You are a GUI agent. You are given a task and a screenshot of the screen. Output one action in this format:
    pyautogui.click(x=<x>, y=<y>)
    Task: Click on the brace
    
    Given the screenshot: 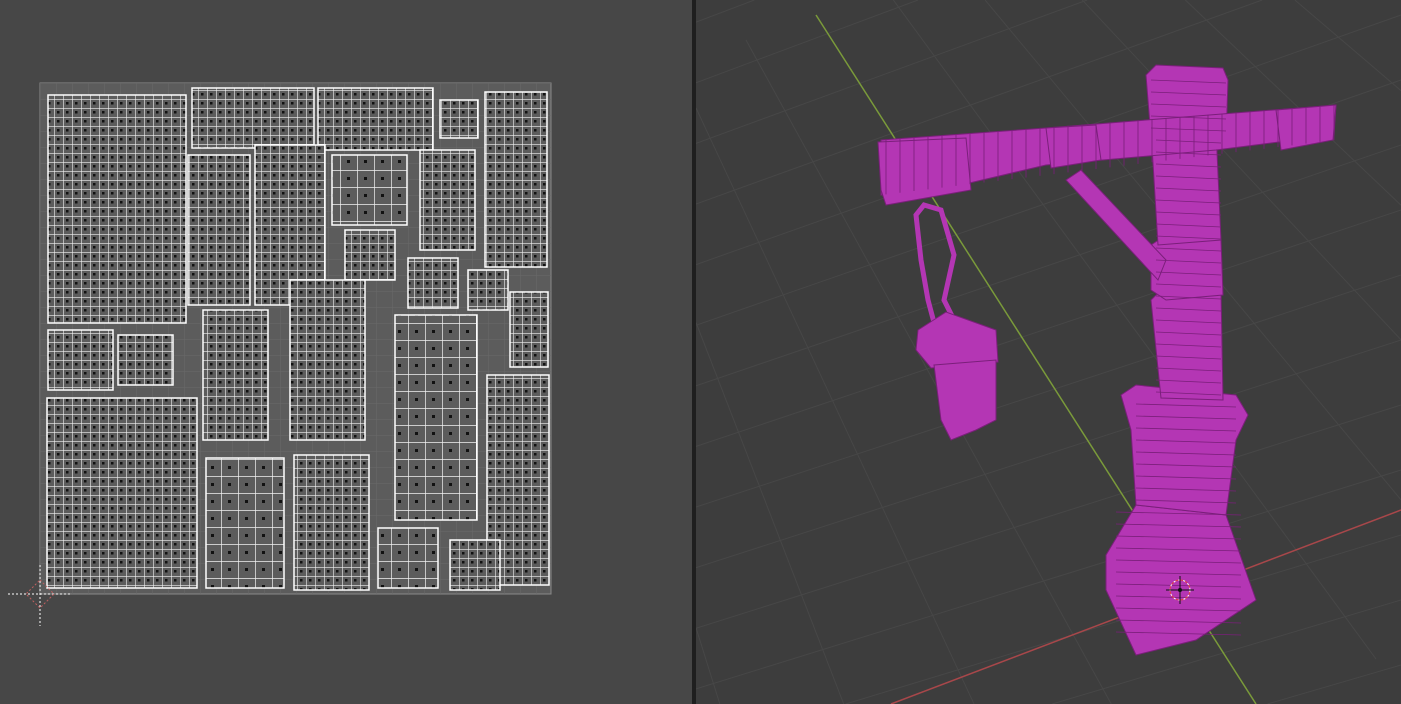 What is the action you would take?
    pyautogui.click(x=1116, y=225)
    